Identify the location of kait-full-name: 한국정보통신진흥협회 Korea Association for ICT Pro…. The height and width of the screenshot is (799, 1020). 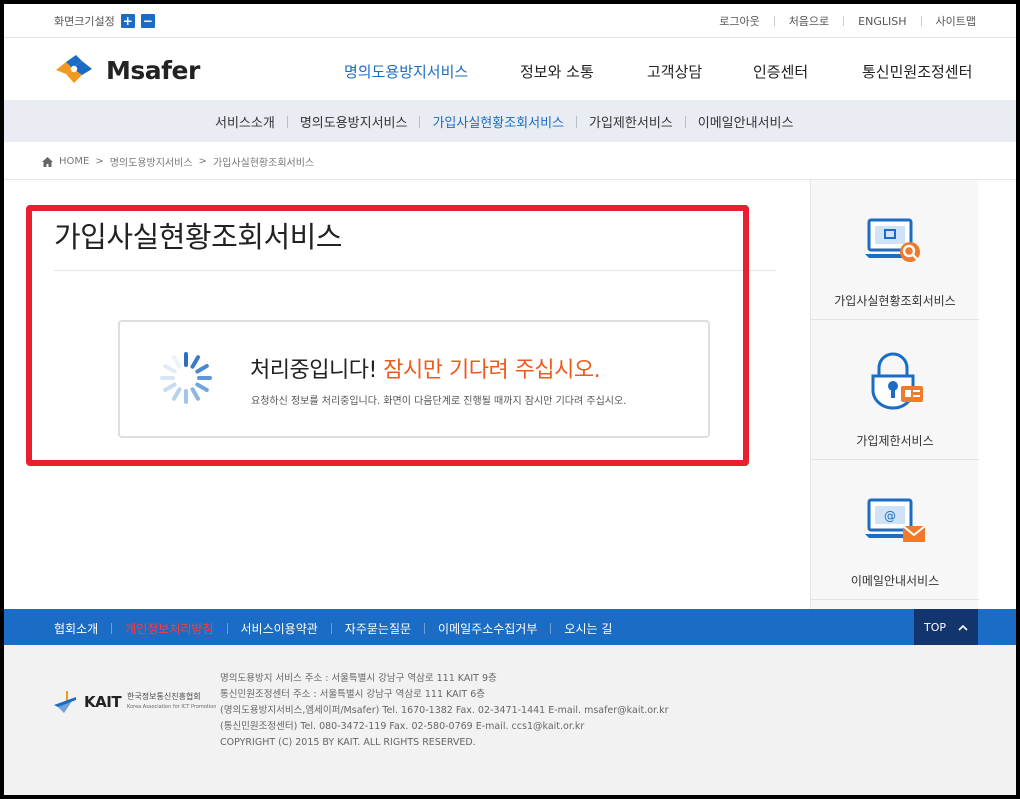
(171, 702).